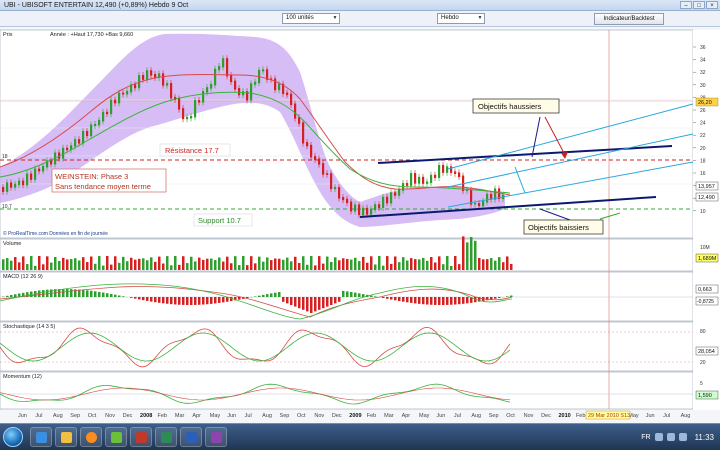  Describe the element at coordinates (360, 436) in the screenshot. I see `windows-taskbar: FR 11:33` at that location.